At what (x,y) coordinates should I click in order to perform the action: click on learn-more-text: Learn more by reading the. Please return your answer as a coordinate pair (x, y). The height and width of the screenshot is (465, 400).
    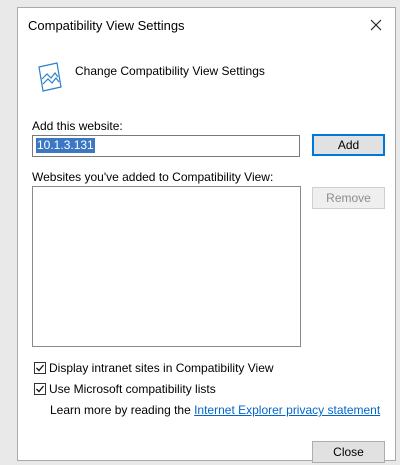
    Looking at the image, I should click on (122, 410).